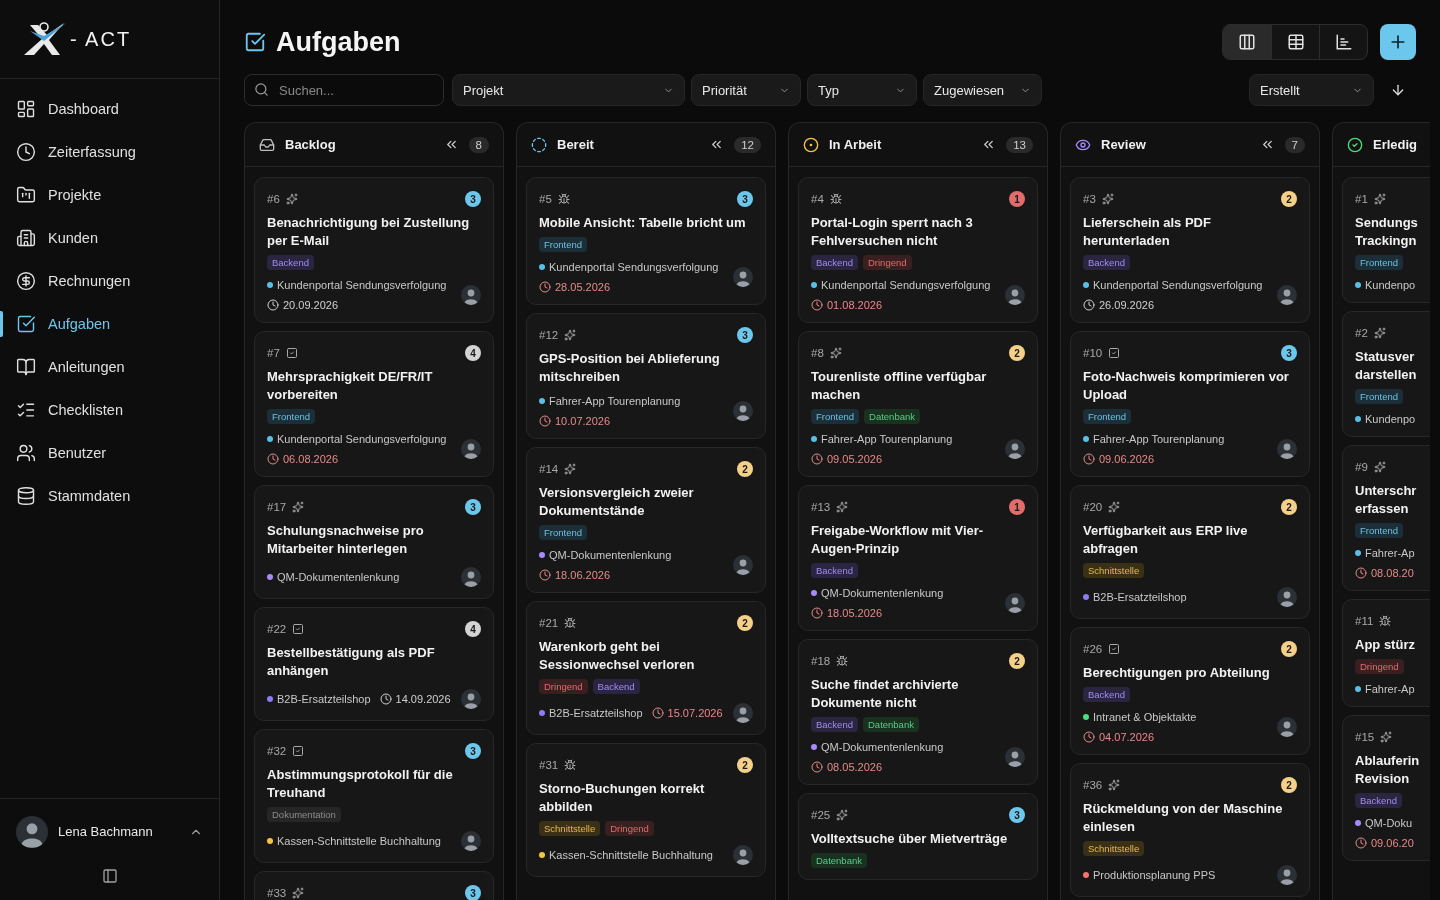  Describe the element at coordinates (1093, 649) in the screenshot. I see `task-number: #26` at that location.